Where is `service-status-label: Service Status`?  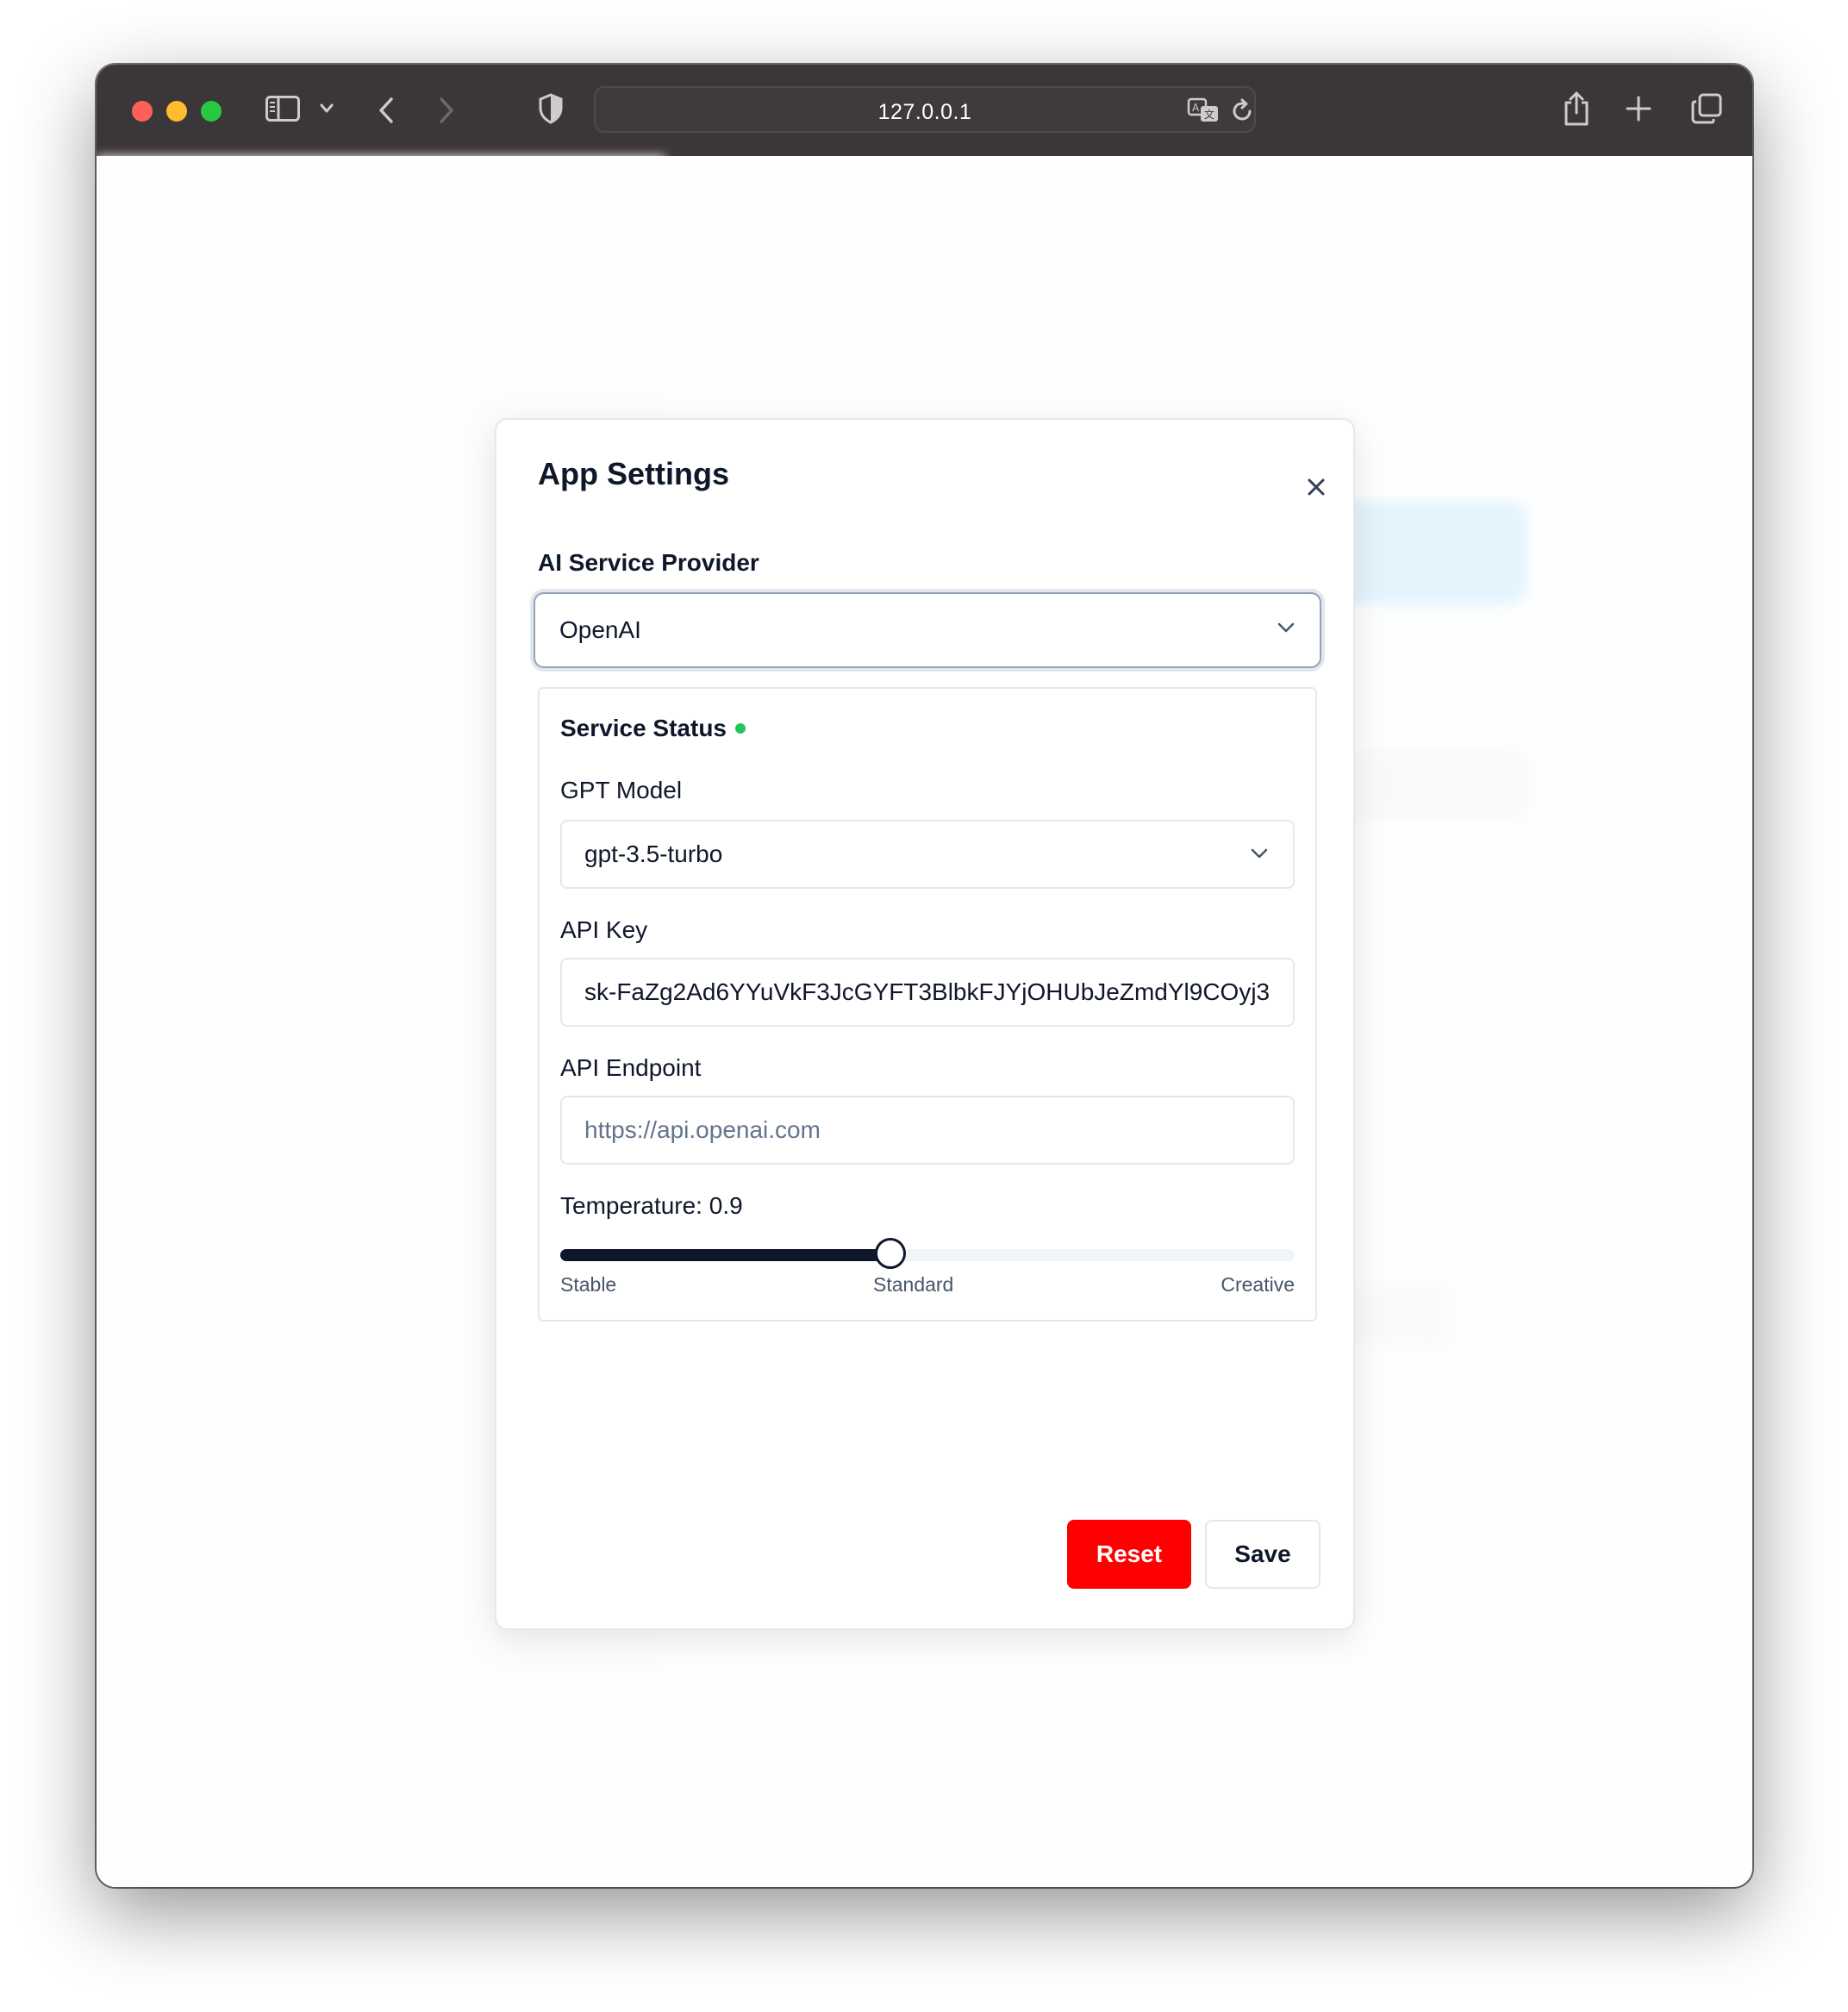 service-status-label: Service Status is located at coordinates (643, 728).